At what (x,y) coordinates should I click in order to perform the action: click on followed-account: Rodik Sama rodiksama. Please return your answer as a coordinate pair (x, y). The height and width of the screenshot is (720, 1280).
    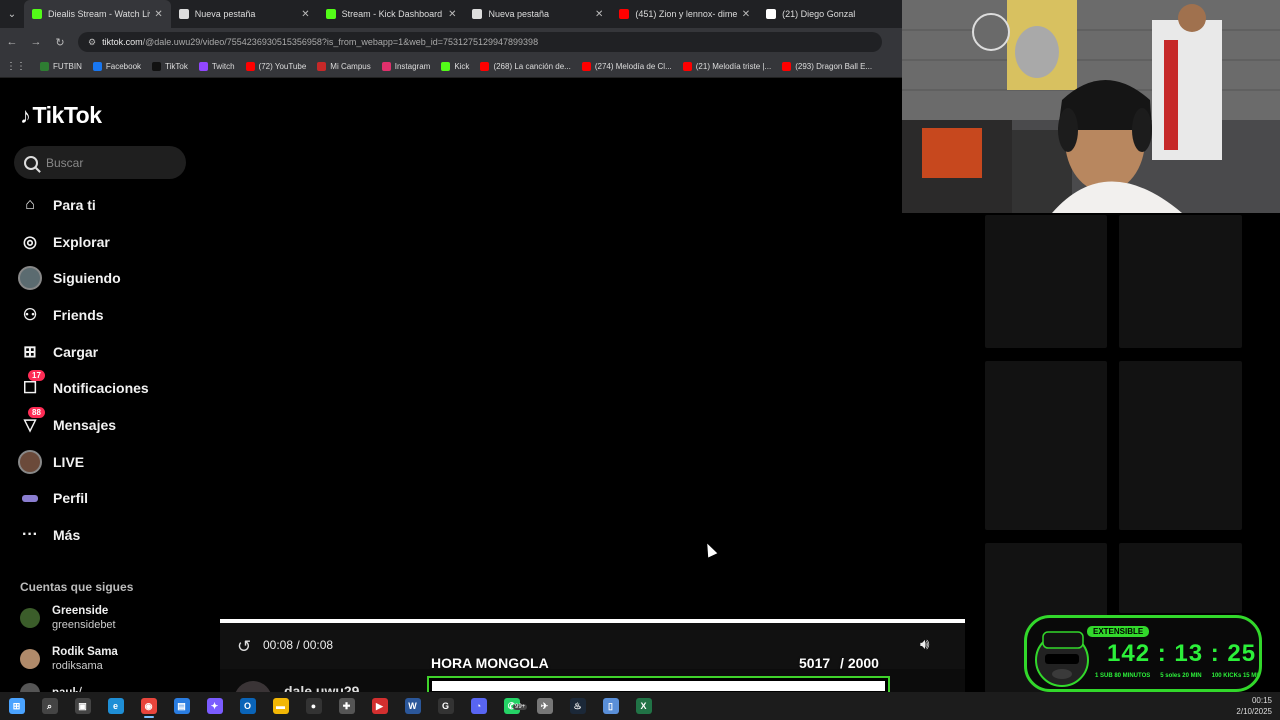
    Looking at the image, I should click on (69, 659).